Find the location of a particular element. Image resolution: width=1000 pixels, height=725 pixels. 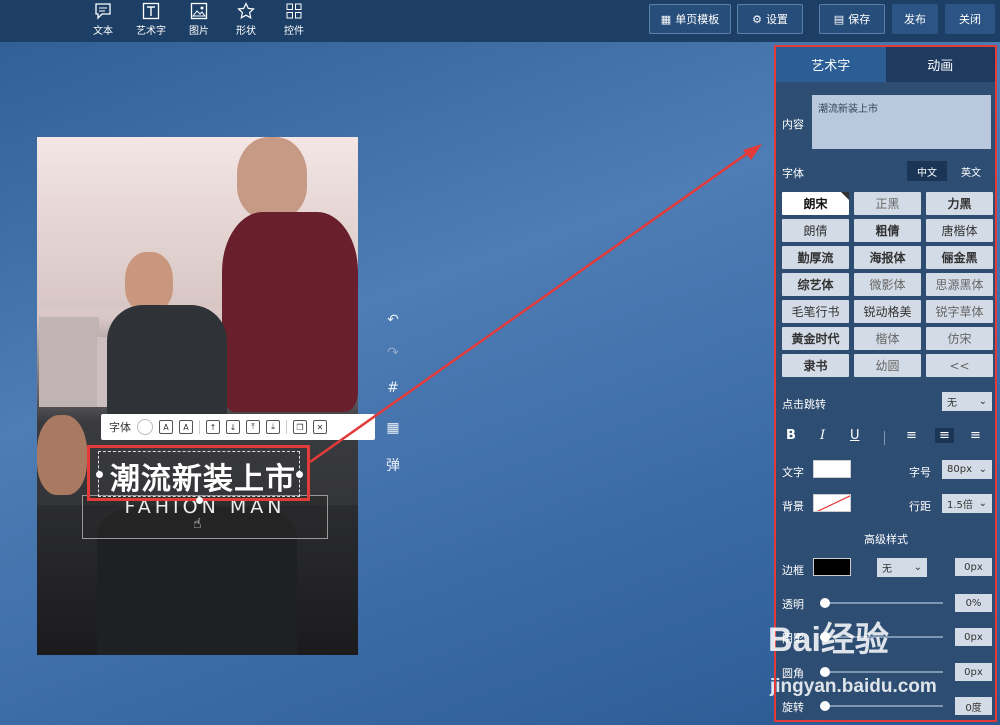

font-option-label: 海报体 is located at coordinates (887, 258).